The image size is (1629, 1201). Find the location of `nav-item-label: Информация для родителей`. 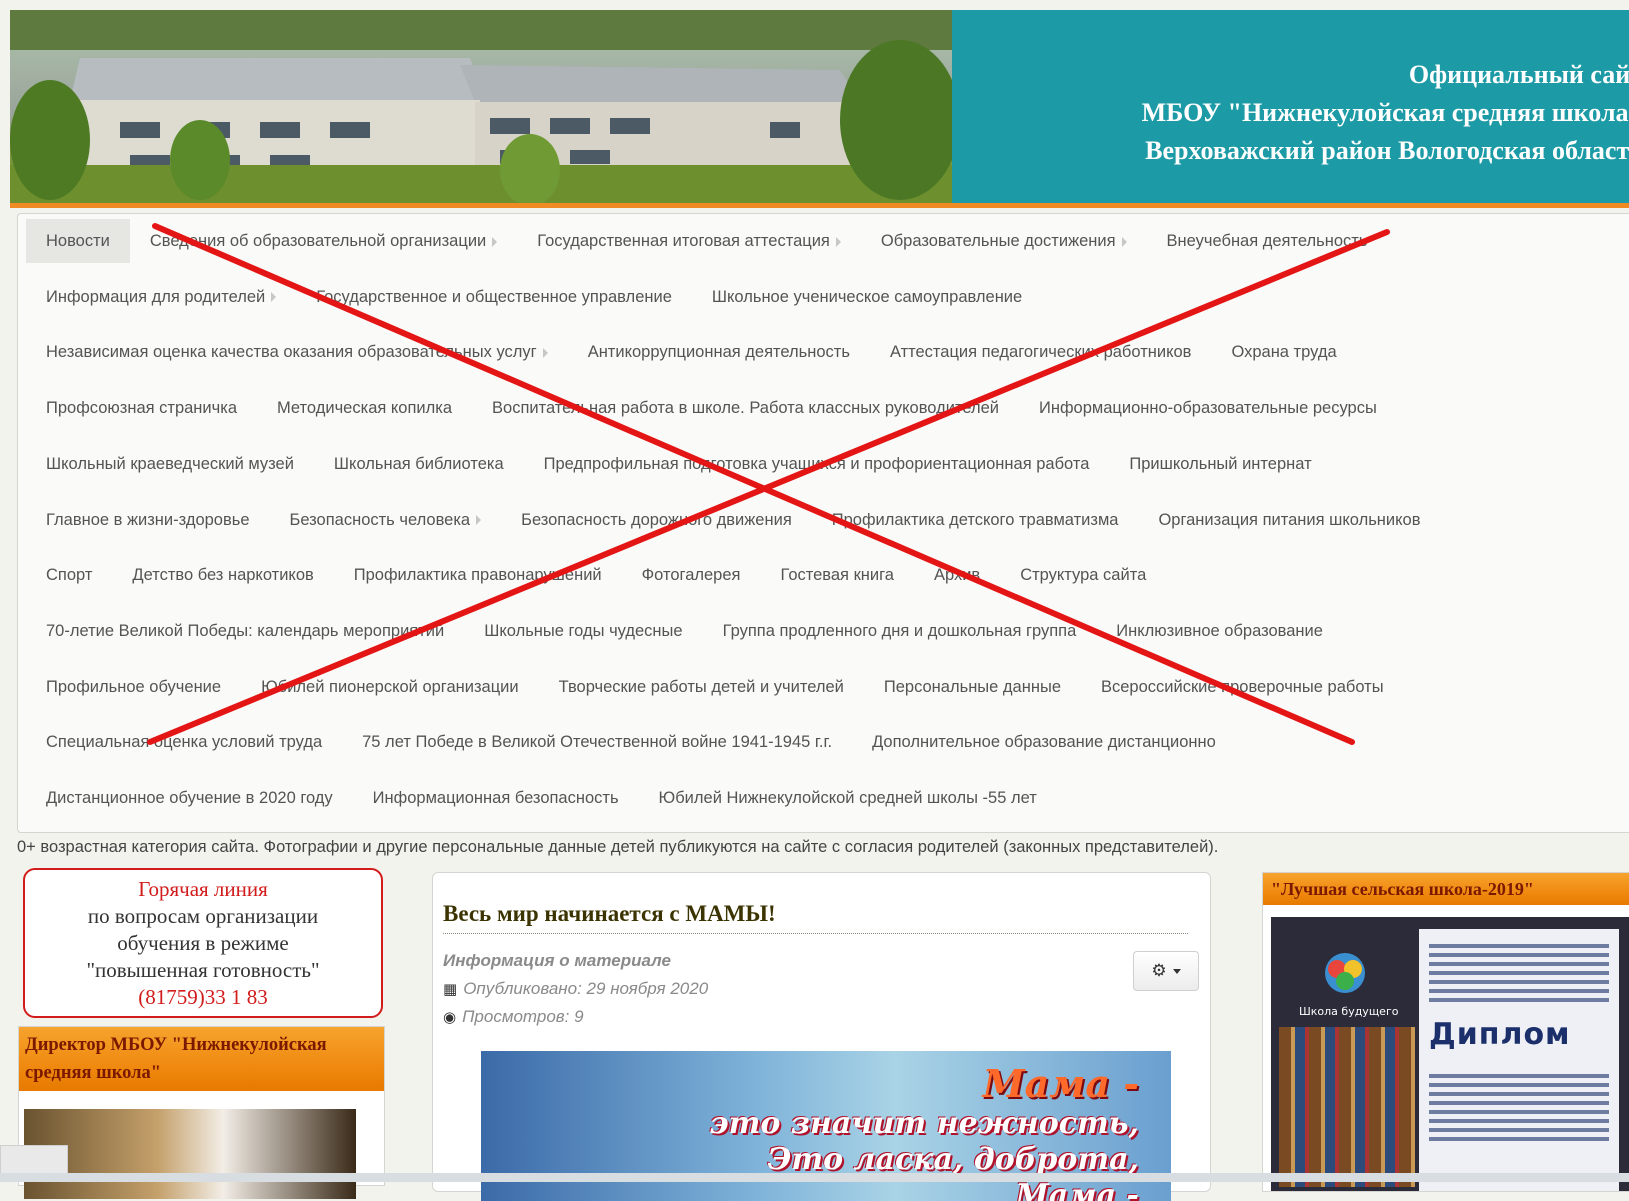

nav-item-label: Информация для родителей is located at coordinates (156, 296).